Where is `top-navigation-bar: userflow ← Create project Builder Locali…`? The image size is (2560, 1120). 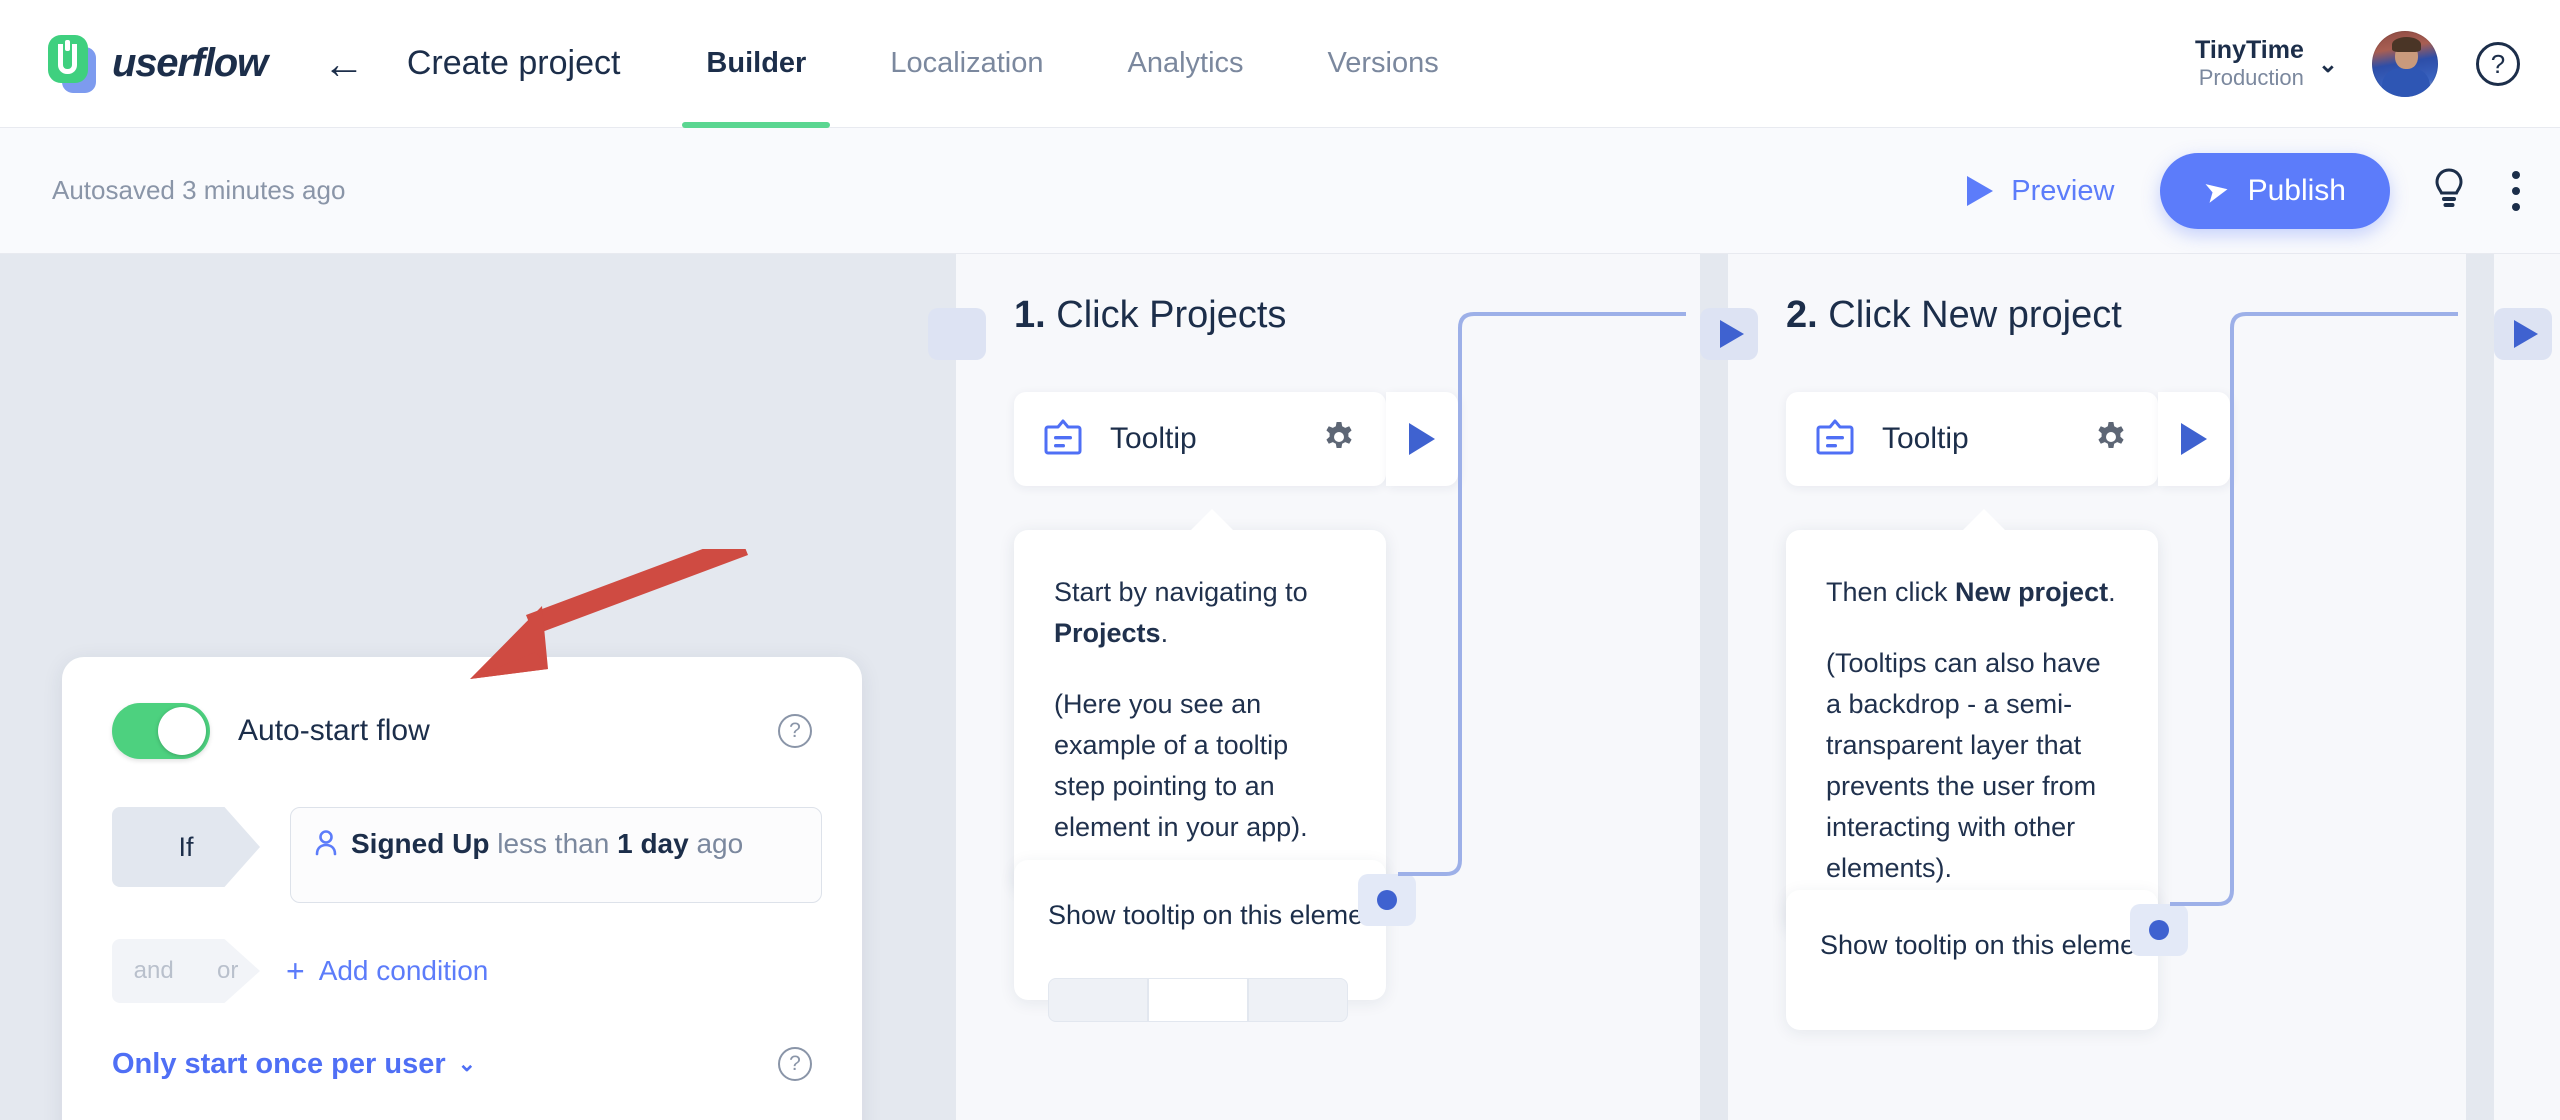 top-navigation-bar: userflow ← Create project Builder Locali… is located at coordinates (1280, 64).